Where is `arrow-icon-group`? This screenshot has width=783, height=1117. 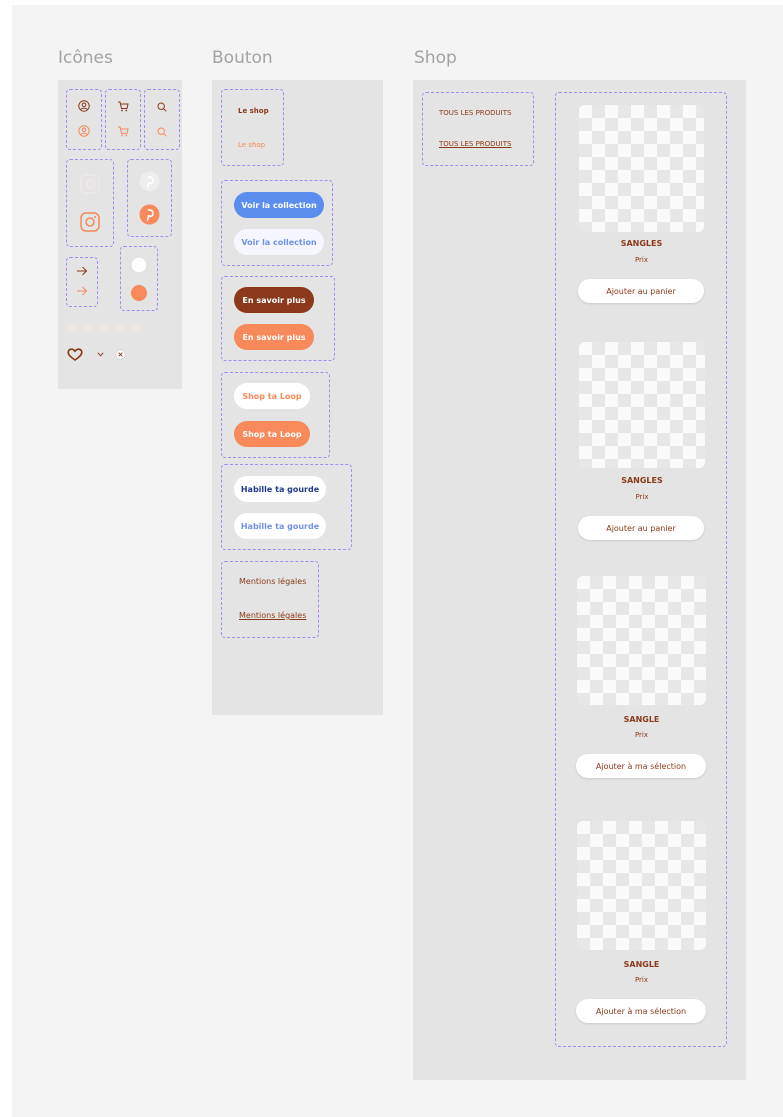
arrow-icon-group is located at coordinates (82, 282).